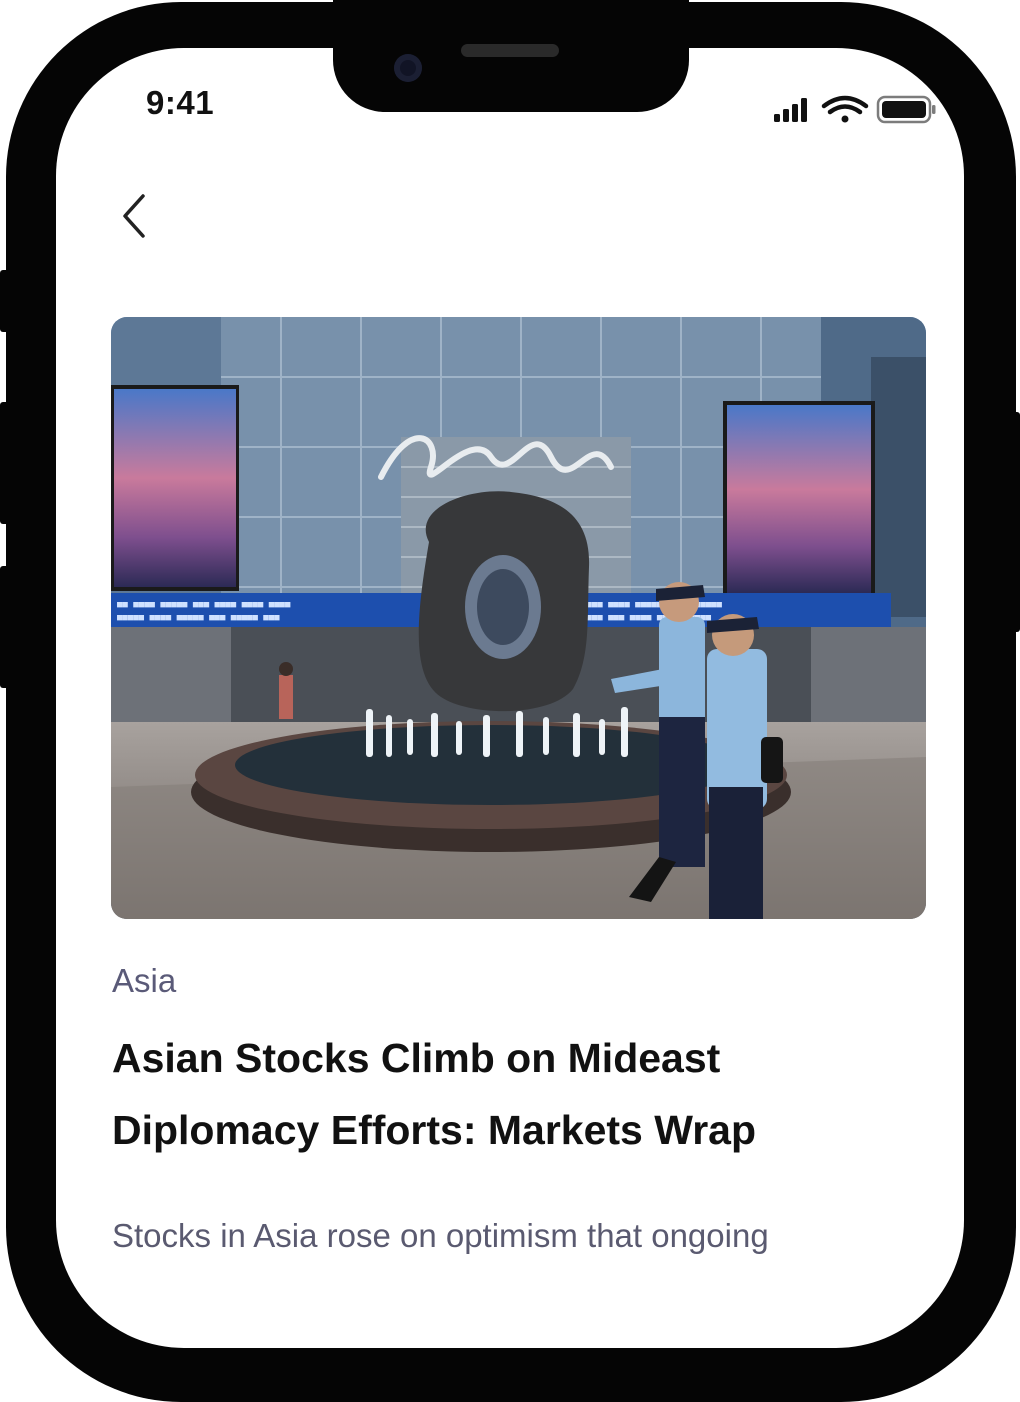 The image size is (1020, 1402). Describe the element at coordinates (180, 102) in the screenshot. I see `status-time: 9:41` at that location.